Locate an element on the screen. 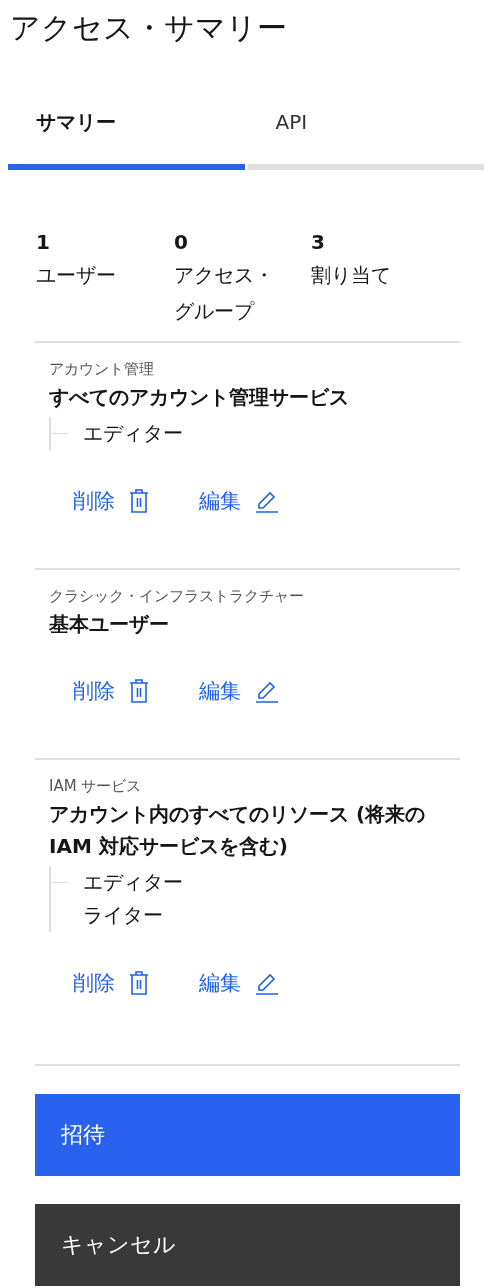  action-button: 招待 is located at coordinates (247, 1135).